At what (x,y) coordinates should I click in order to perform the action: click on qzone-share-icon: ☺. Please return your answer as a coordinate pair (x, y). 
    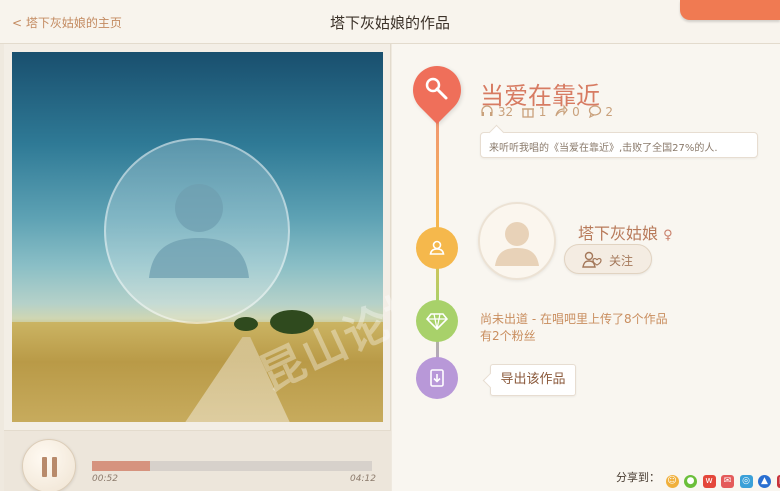
    Looking at the image, I should click on (672, 481).